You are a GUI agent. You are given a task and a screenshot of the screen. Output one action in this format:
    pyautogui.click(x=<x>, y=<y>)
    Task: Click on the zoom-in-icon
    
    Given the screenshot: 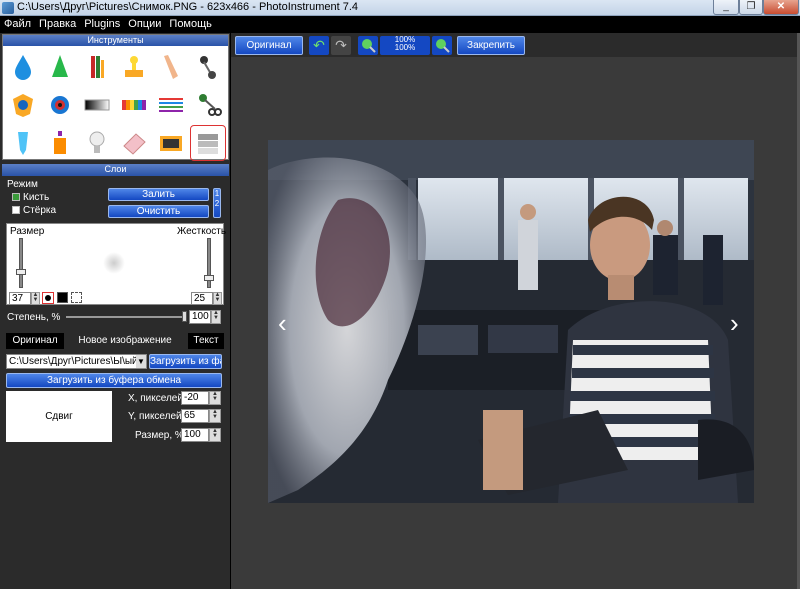 What is the action you would take?
    pyautogui.click(x=442, y=45)
    